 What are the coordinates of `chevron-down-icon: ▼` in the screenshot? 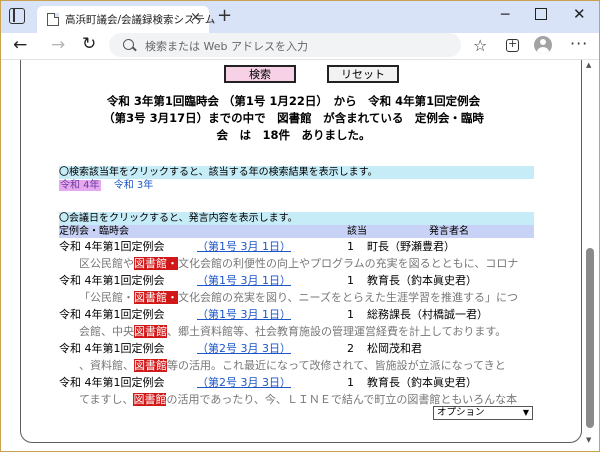 It's located at (525, 412).